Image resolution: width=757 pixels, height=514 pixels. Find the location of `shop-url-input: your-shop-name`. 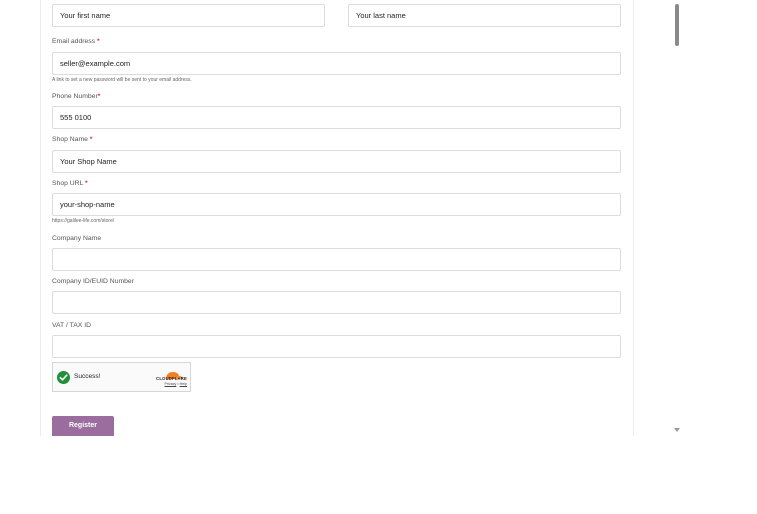

shop-url-input: your-shop-name is located at coordinates (336, 204).